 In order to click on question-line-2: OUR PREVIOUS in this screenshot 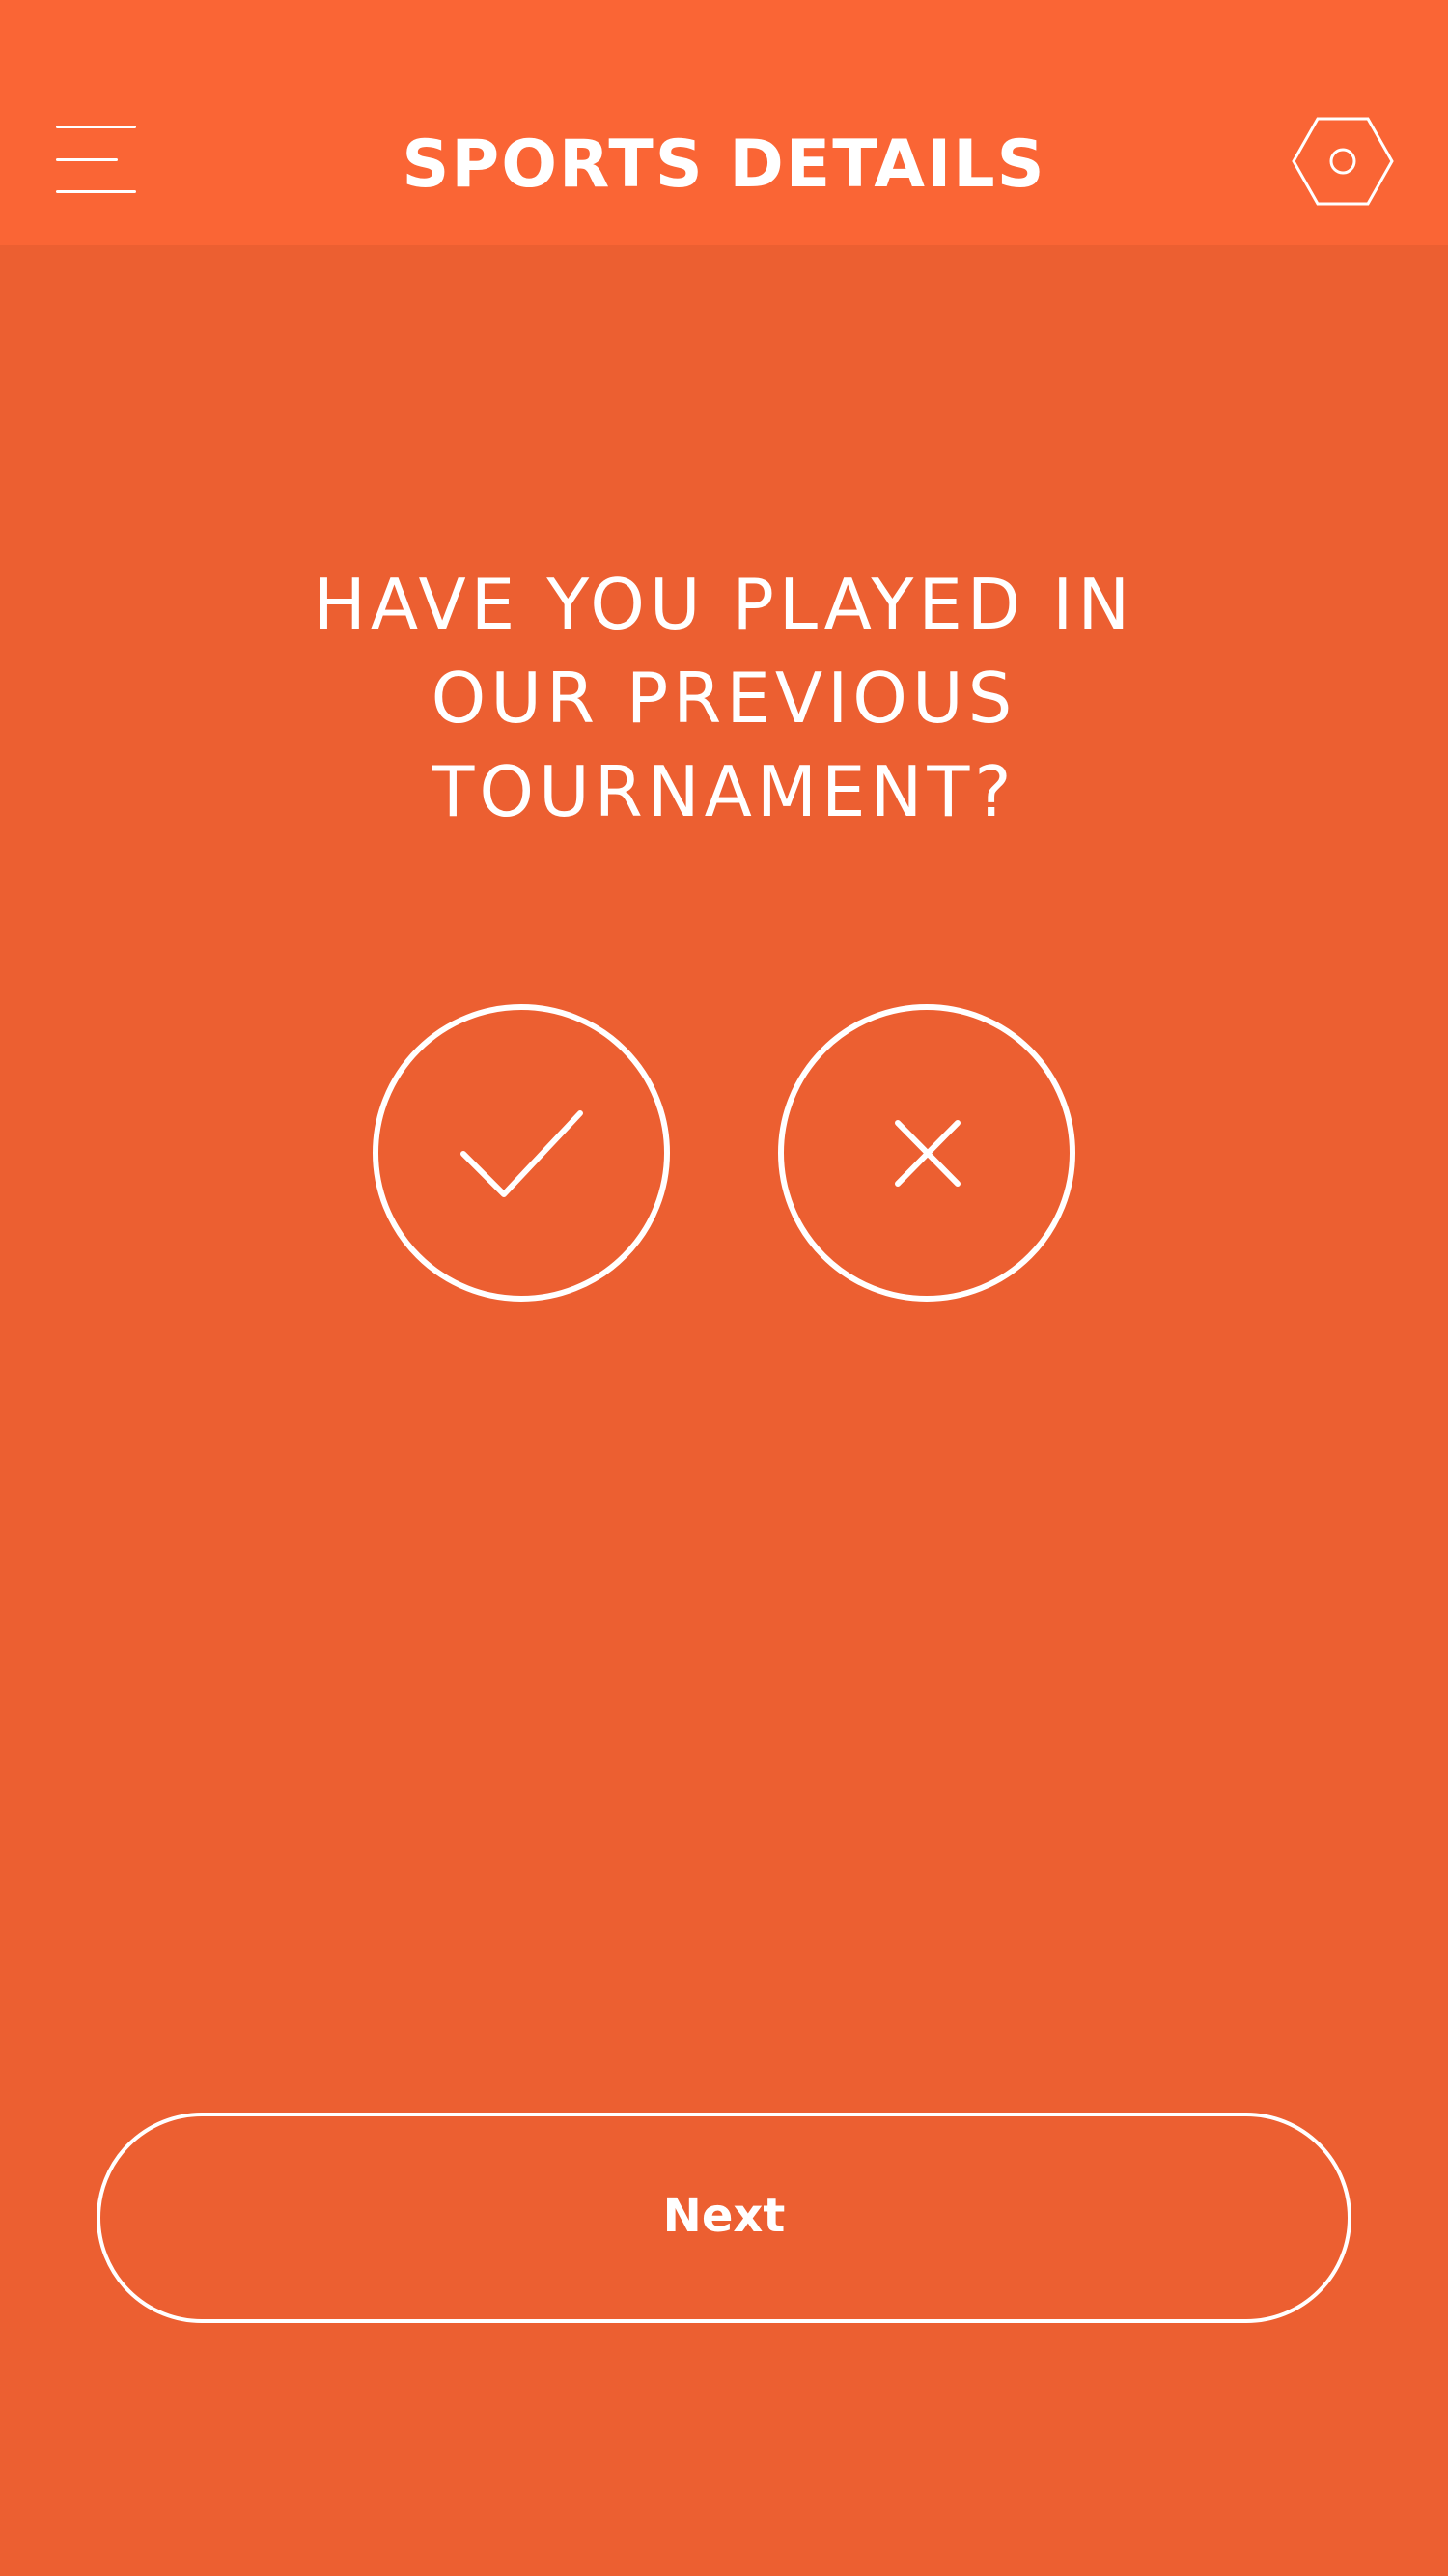, I will do `click(724, 699)`.